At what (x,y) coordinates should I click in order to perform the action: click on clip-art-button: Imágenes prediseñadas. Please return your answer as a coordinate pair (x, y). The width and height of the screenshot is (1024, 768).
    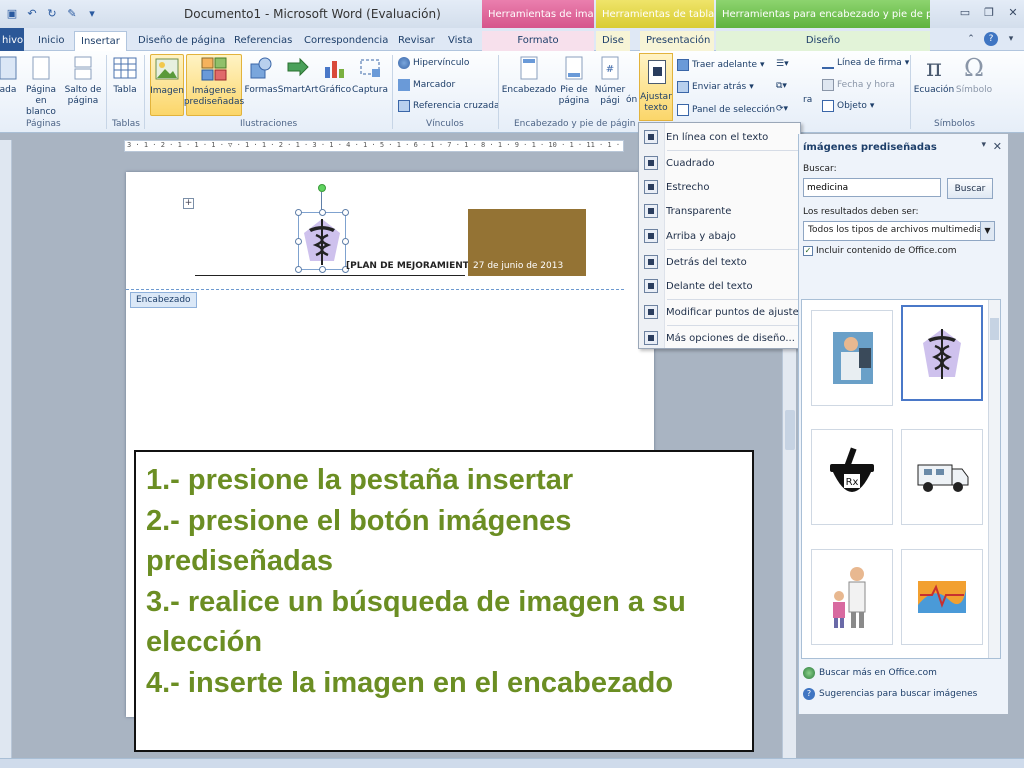
    Looking at the image, I should click on (214, 85).